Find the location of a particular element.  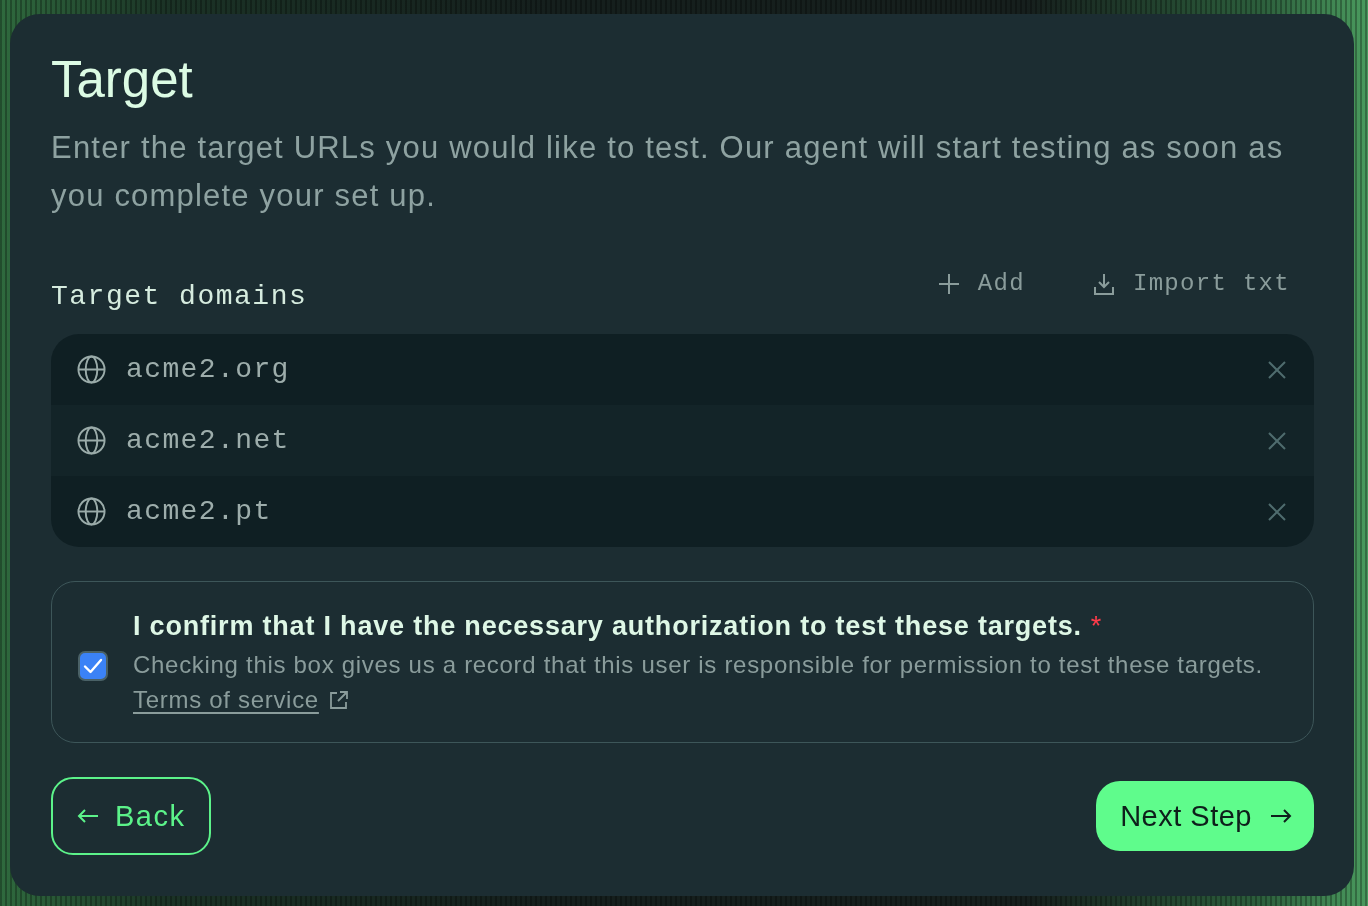

page-description: Enter the target URLs you would like to test. Our agent will start testing as soon as you complete your set up. is located at coordinates (668, 172).